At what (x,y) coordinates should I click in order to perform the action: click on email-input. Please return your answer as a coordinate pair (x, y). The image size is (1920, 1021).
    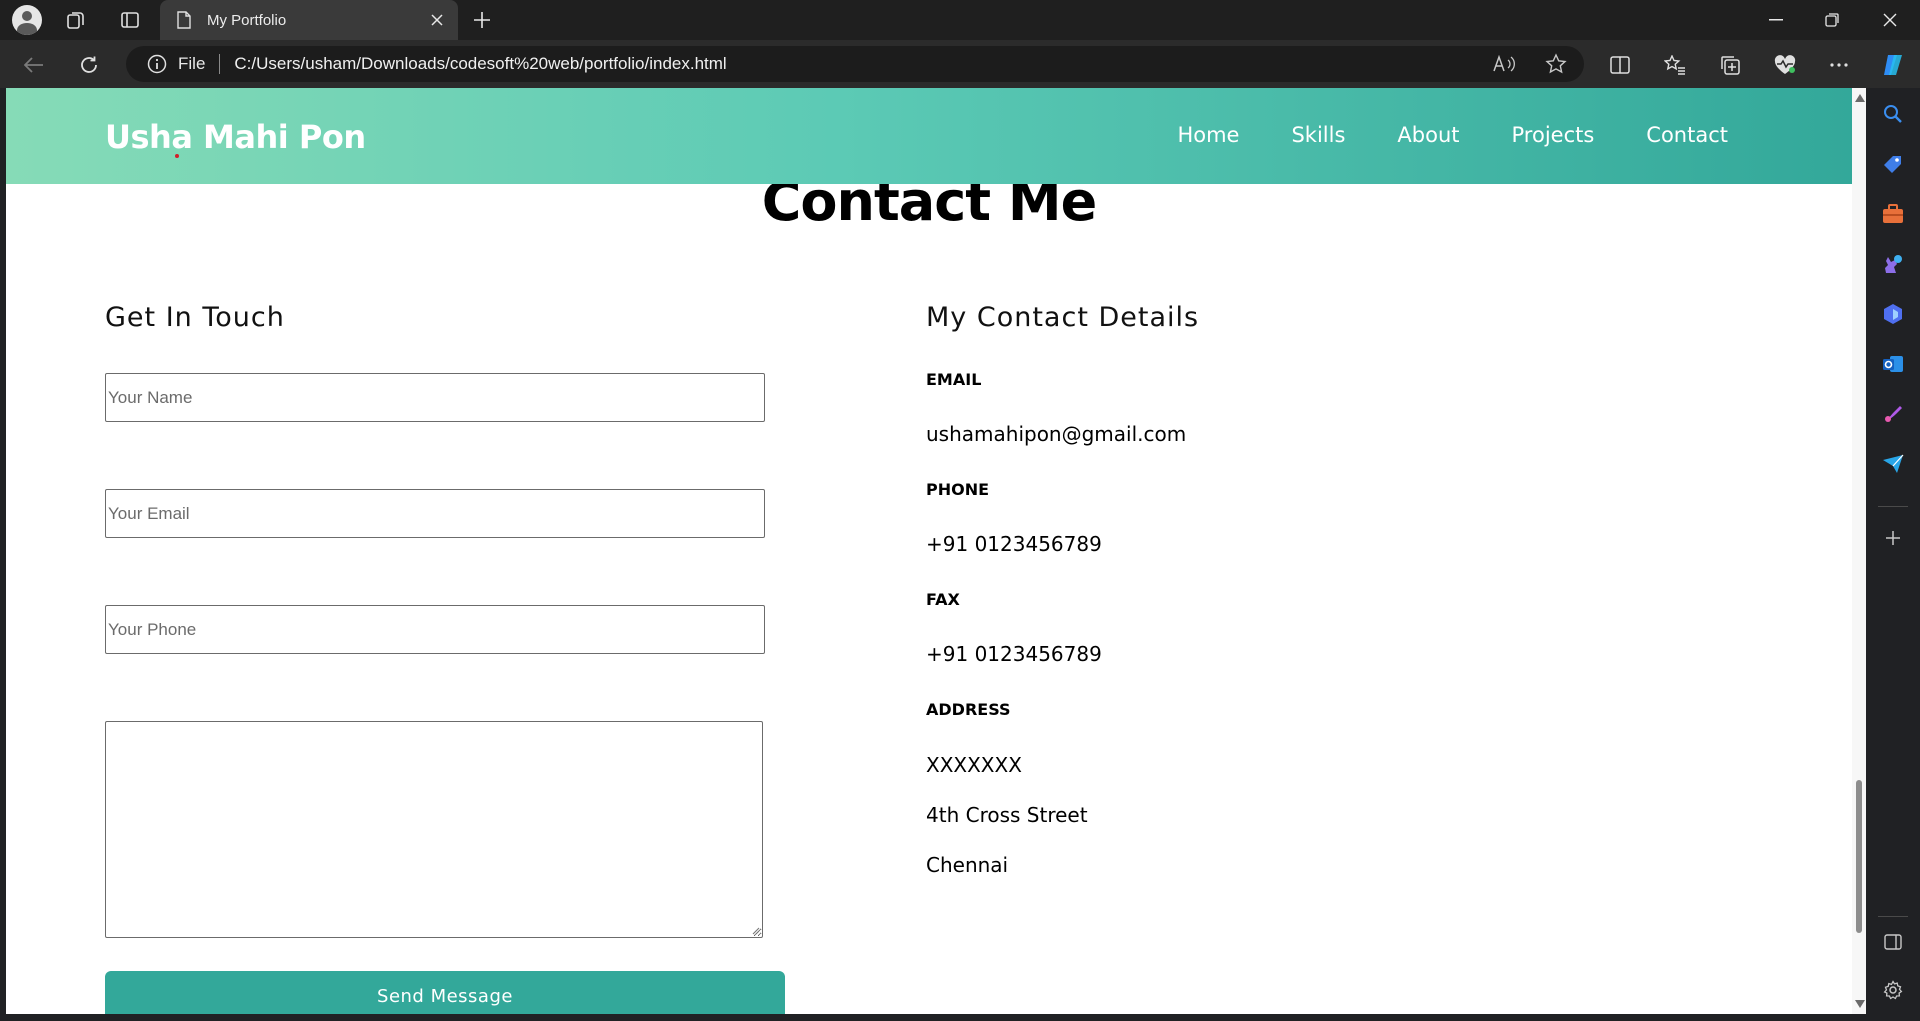
    Looking at the image, I should click on (435, 513).